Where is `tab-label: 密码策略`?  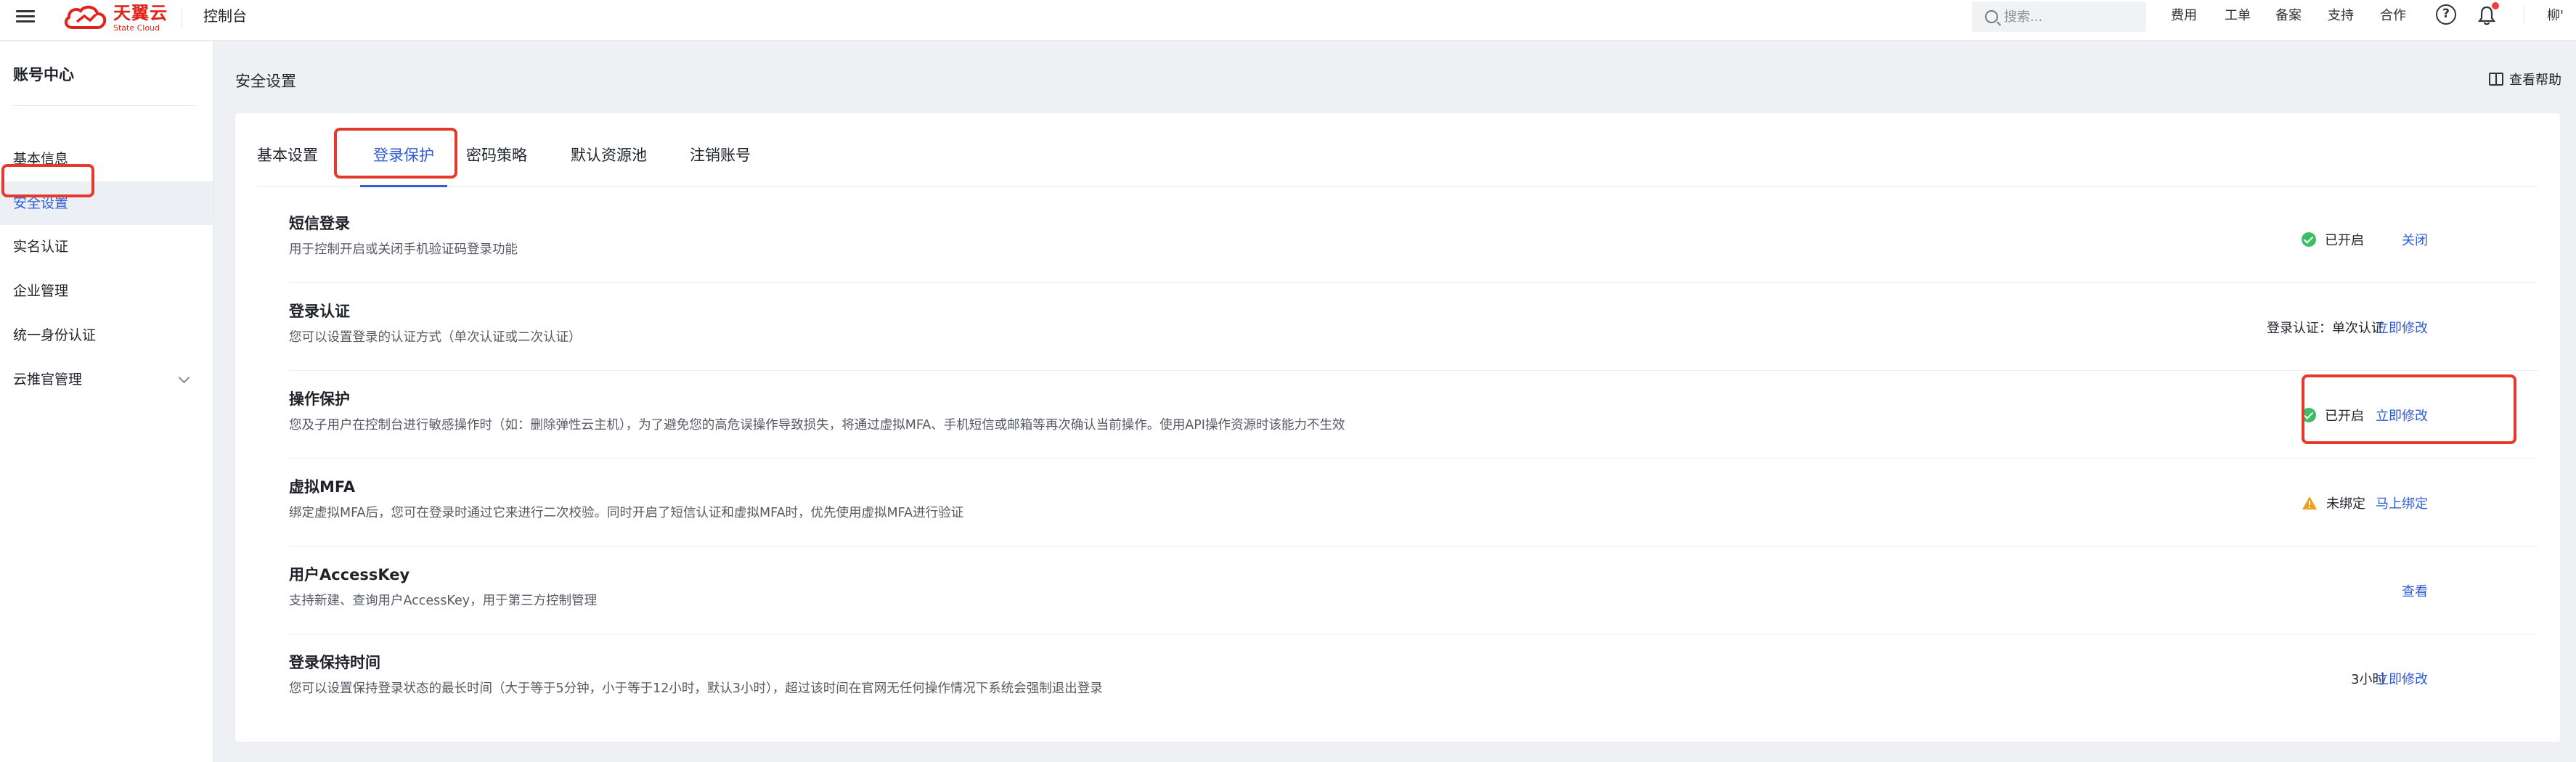
tab-label: 密码策略 is located at coordinates (496, 155).